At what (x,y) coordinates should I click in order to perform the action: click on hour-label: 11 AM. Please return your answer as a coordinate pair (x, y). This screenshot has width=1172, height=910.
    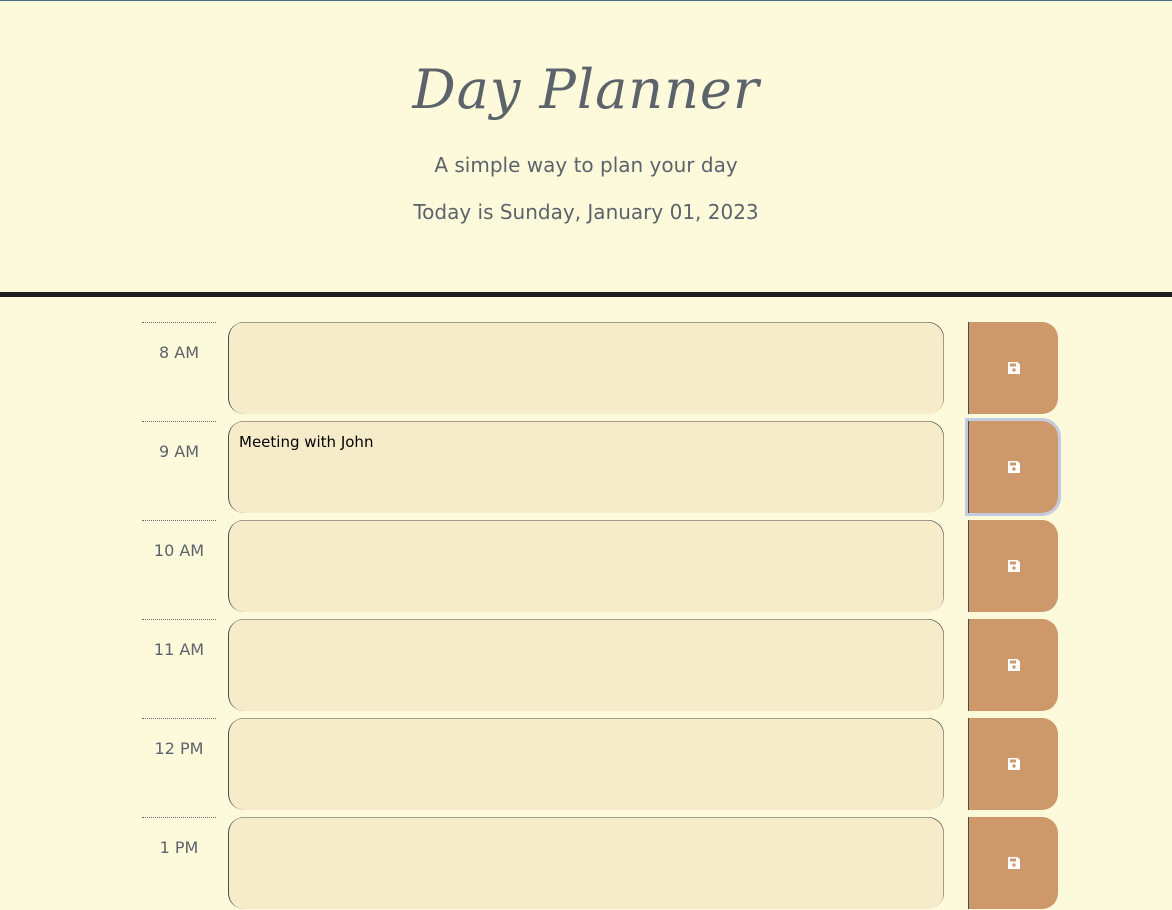
    Looking at the image, I should click on (179, 665).